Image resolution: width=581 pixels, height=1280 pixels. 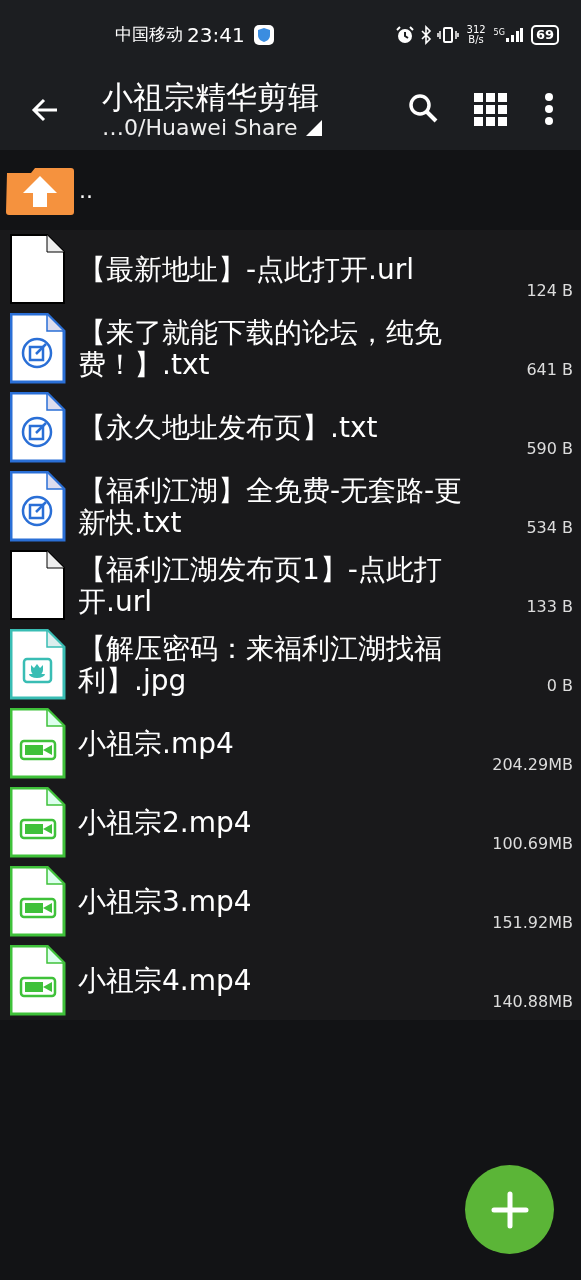 What do you see at coordinates (272, 901) in the screenshot?
I see `file-name: 小祖宗3.mp4` at bounding box center [272, 901].